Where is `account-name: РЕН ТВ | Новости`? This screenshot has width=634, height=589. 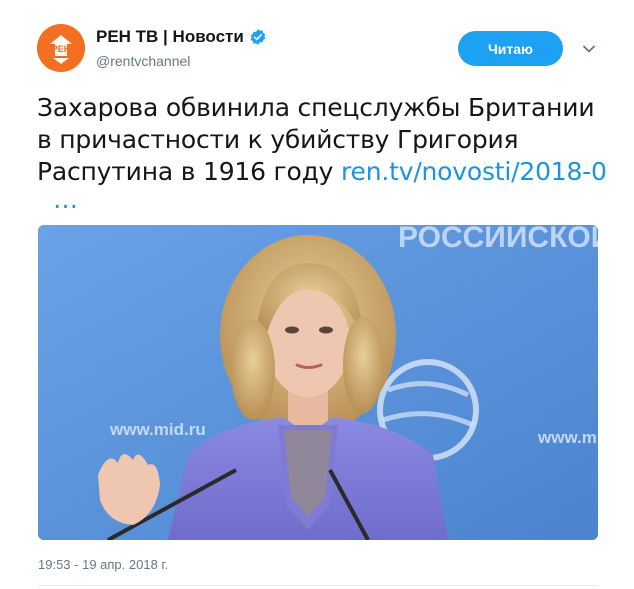 account-name: РЕН ТВ | Новости is located at coordinates (170, 37).